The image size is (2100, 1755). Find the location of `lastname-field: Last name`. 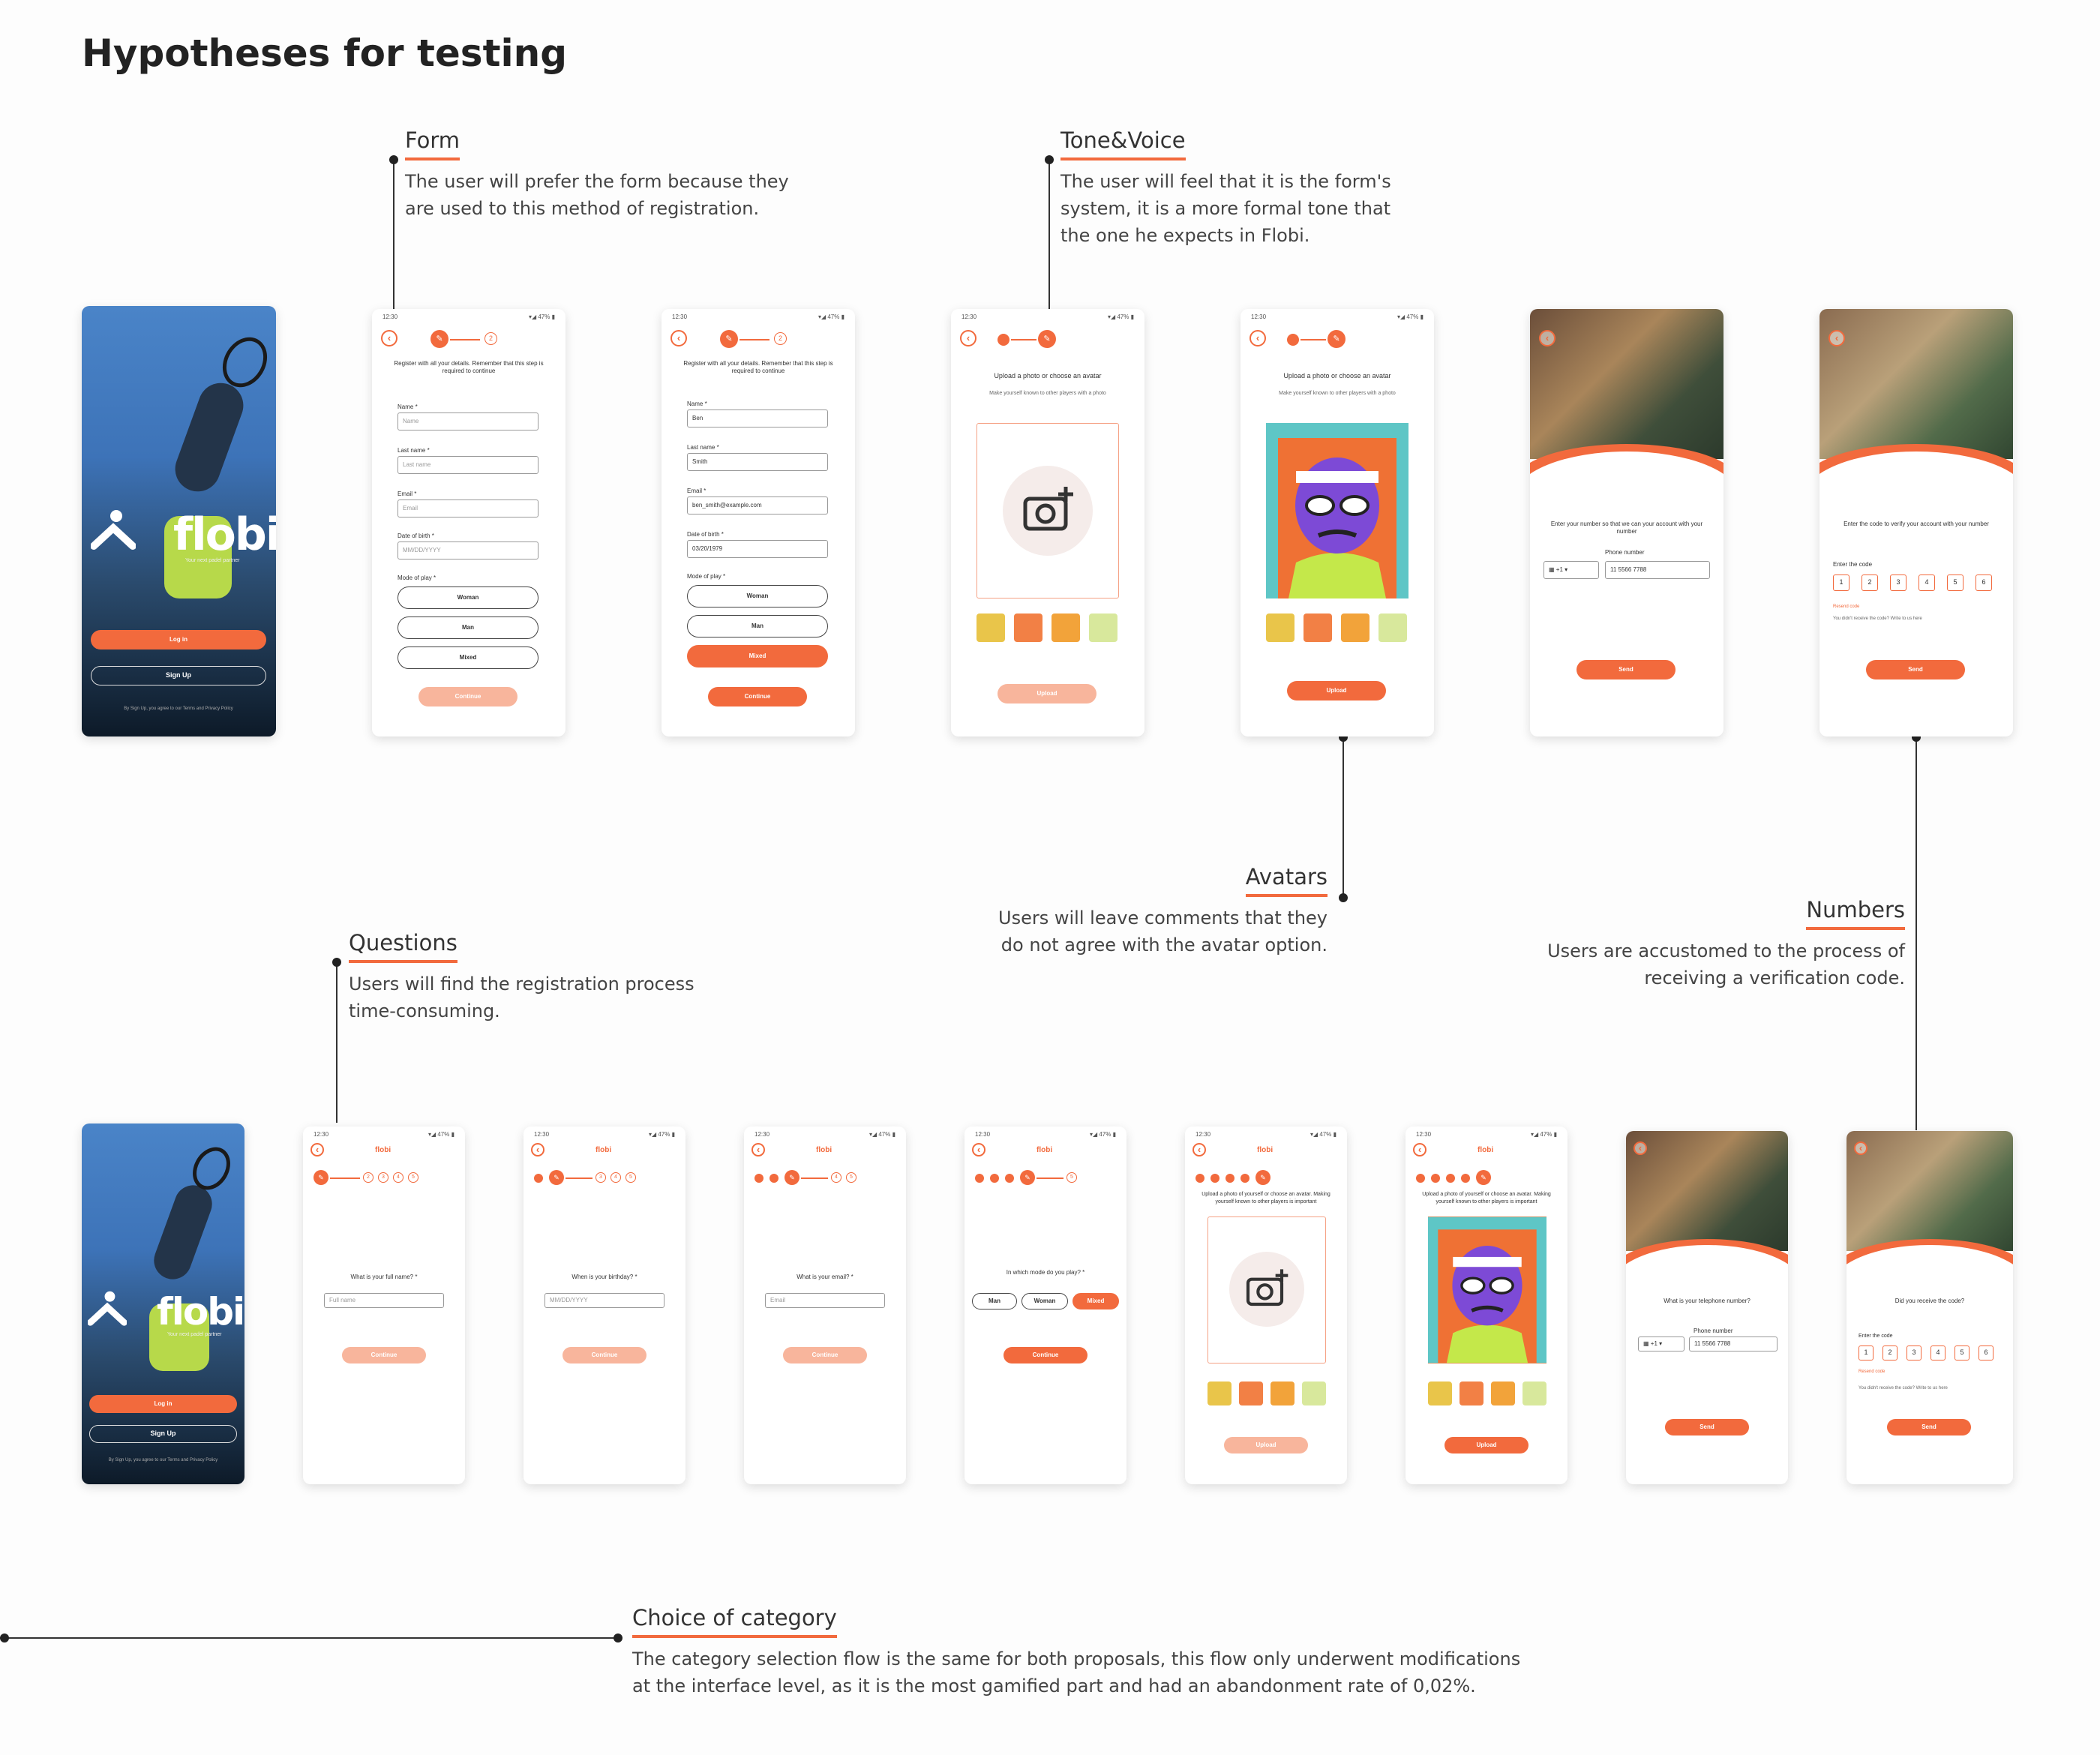

lastname-field: Last name is located at coordinates (468, 465).